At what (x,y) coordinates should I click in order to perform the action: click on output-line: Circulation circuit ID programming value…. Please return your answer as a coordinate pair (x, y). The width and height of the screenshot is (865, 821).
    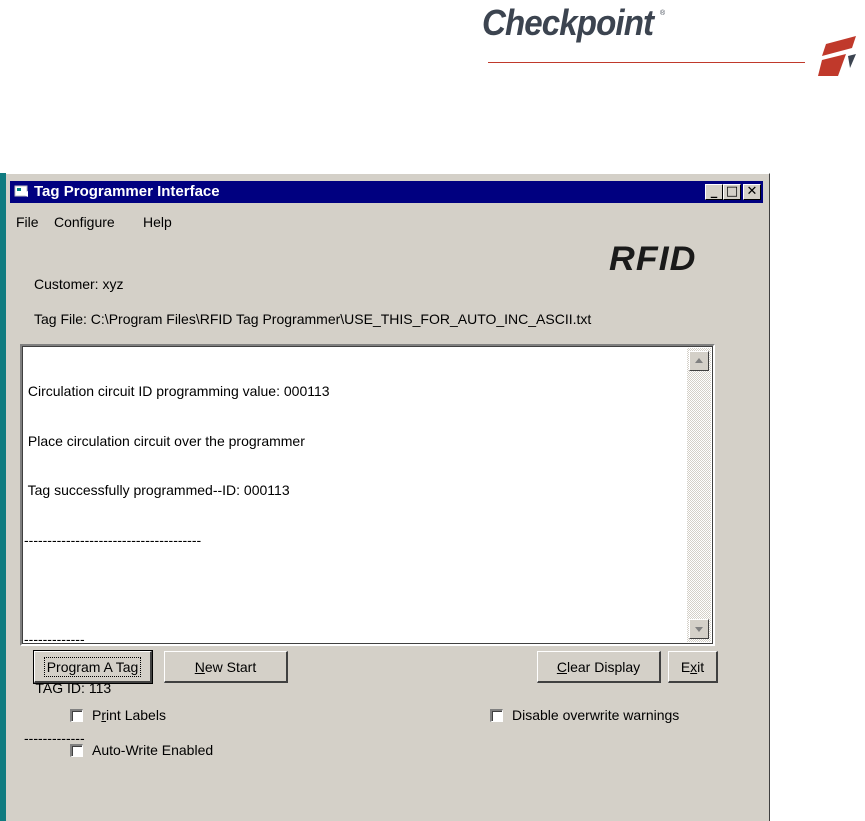
    Looking at the image, I should click on (177, 391).